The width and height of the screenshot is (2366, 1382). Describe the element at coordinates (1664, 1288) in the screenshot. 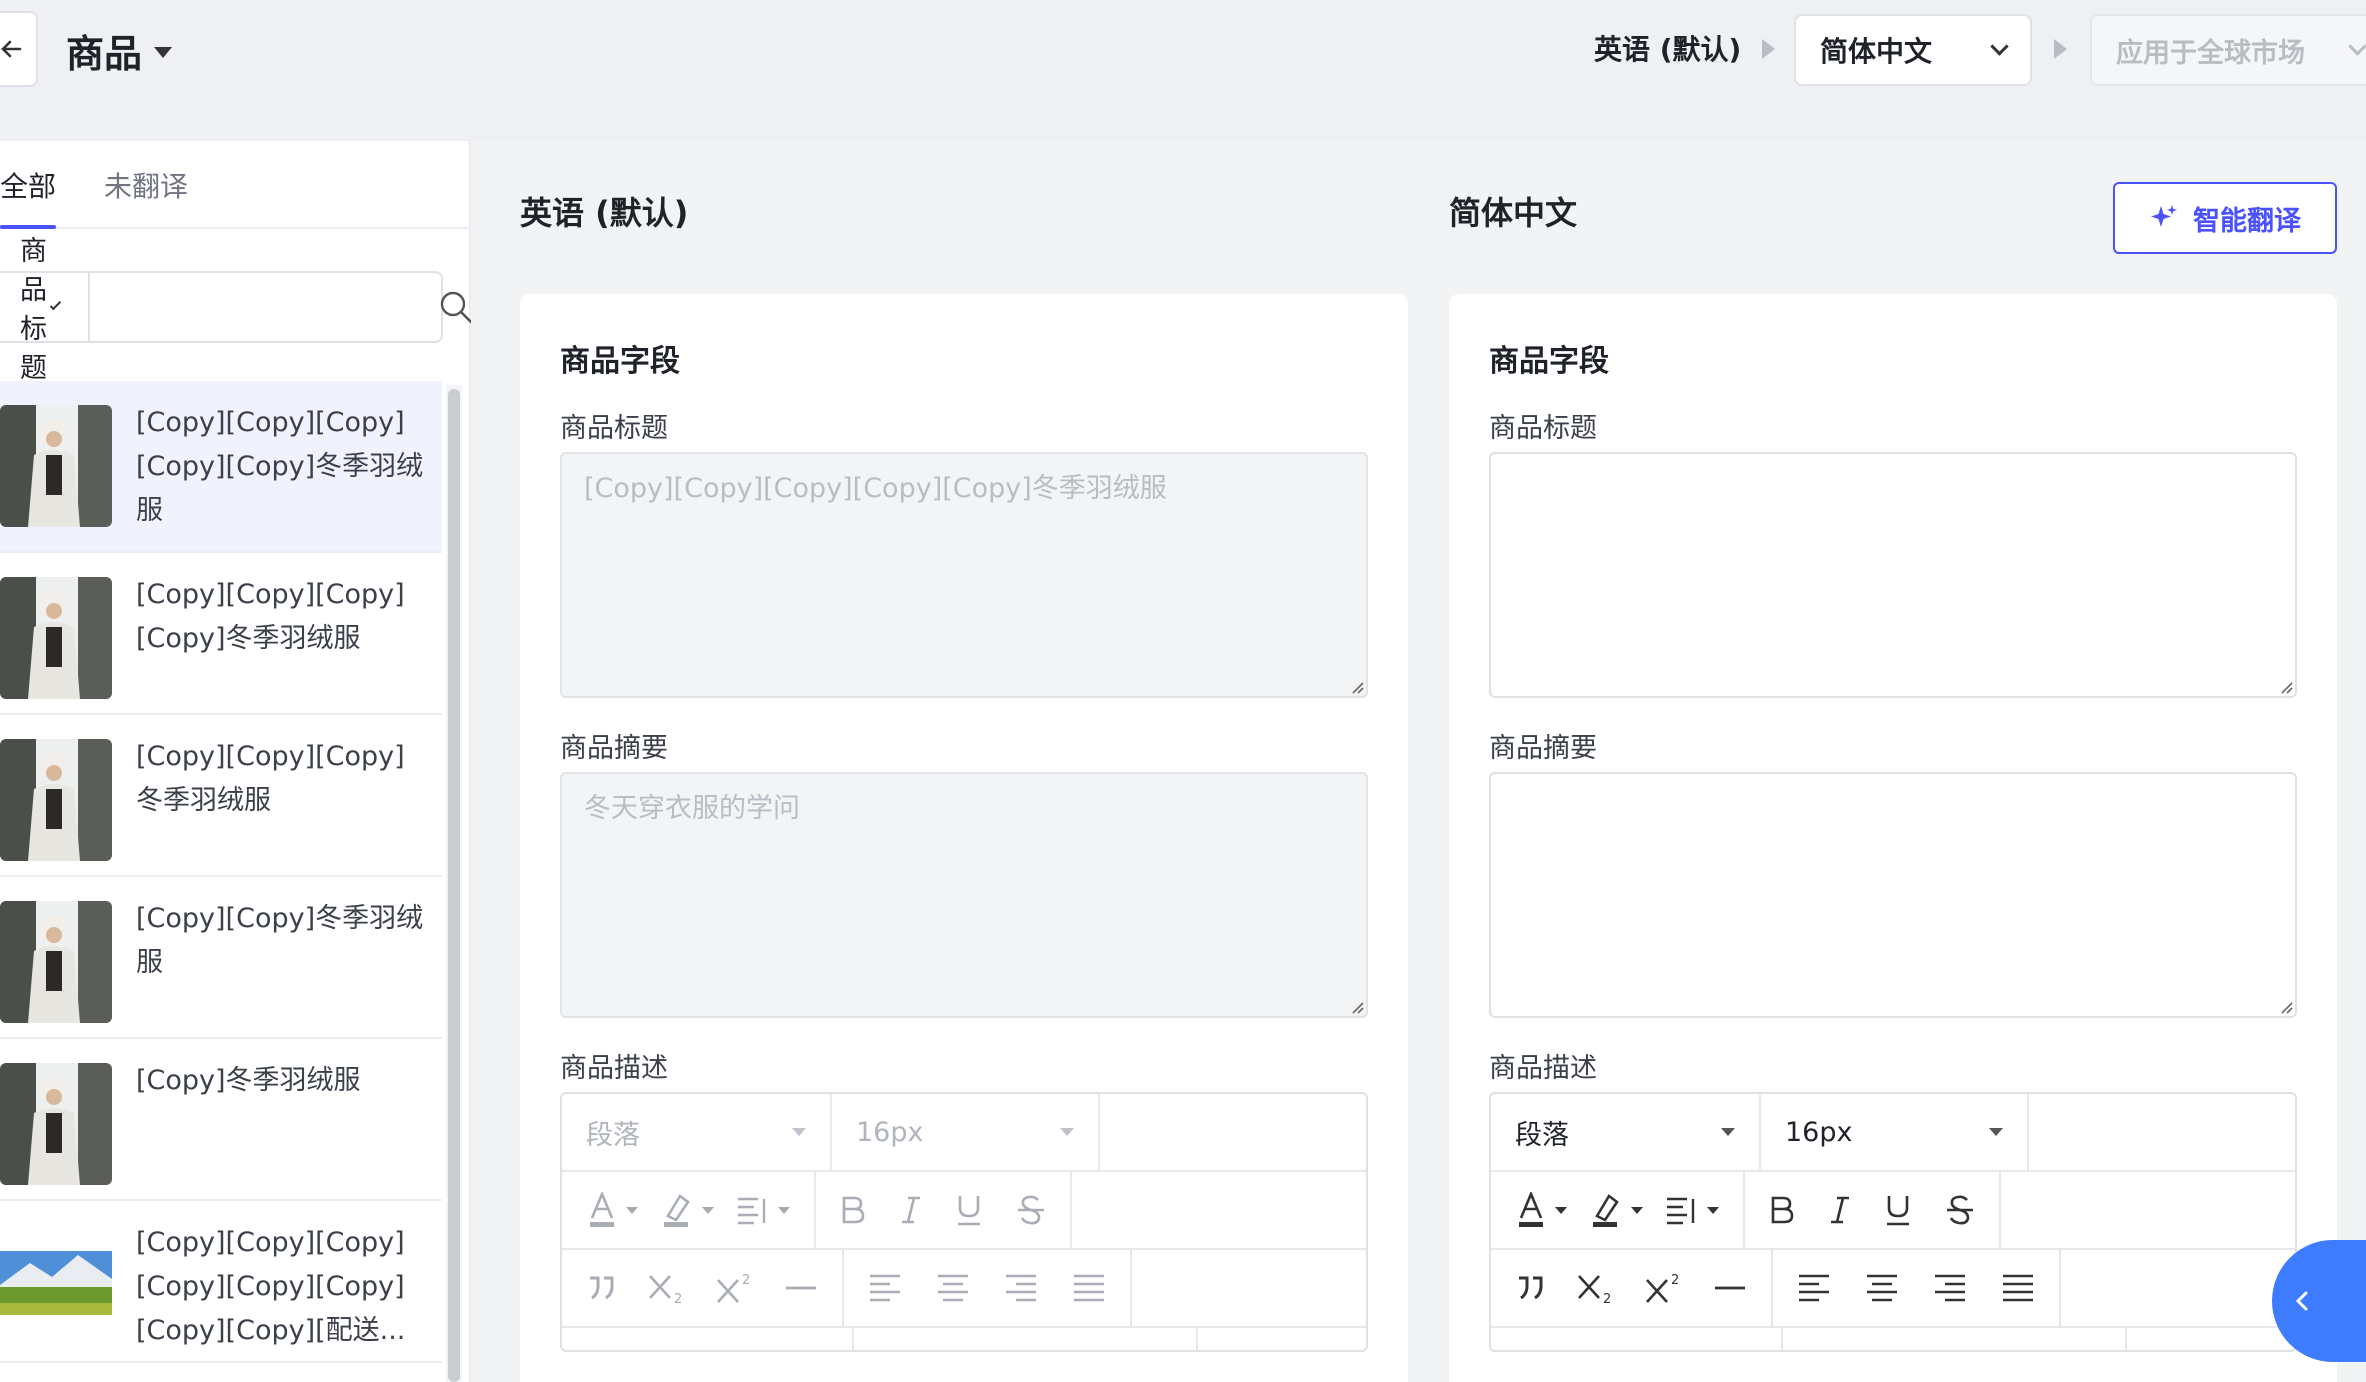

I see `superscript-icon: 2` at that location.